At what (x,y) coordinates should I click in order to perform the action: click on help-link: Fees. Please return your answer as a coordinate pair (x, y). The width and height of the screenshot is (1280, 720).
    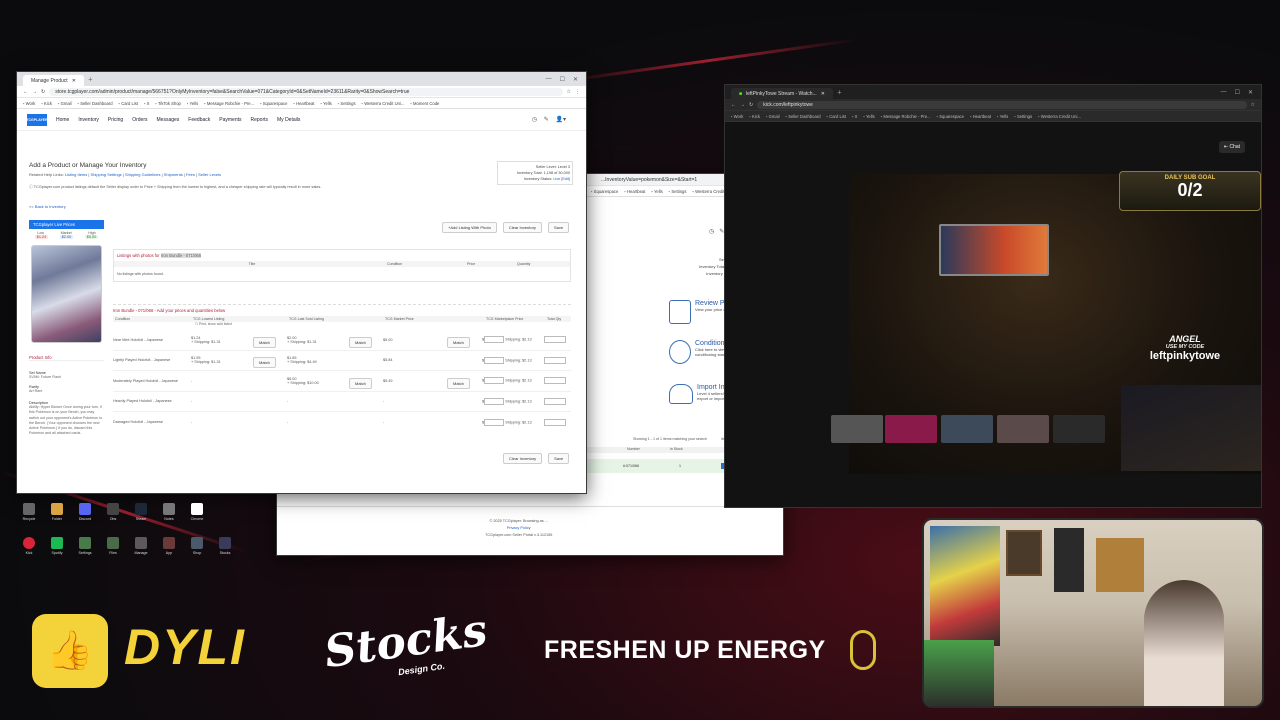
    Looking at the image, I should click on (190, 174).